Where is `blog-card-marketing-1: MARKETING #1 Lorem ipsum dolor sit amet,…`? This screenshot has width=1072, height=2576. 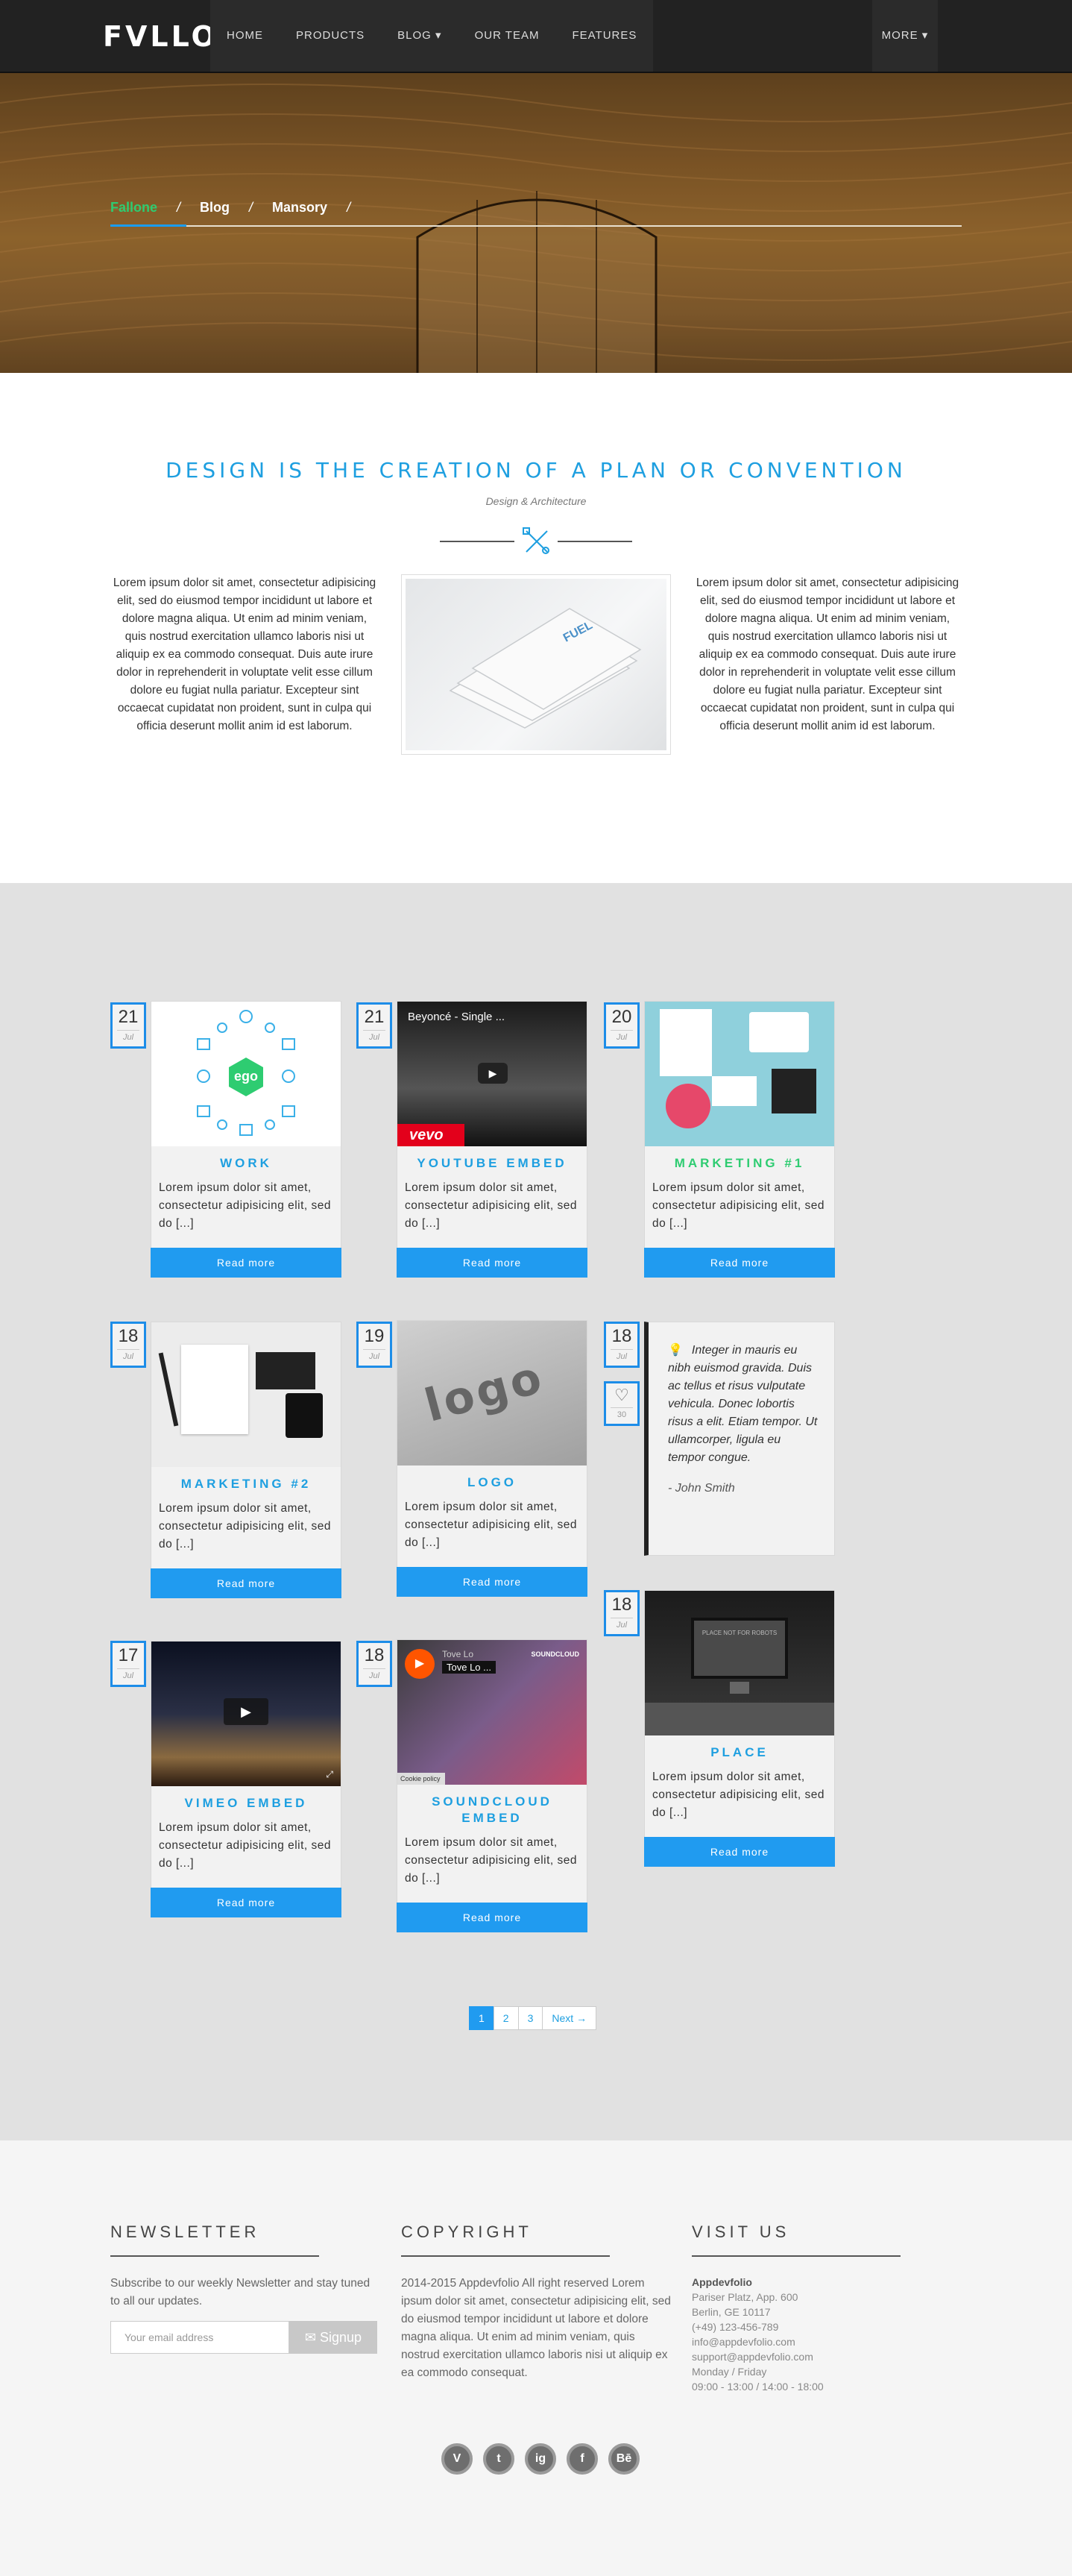 blog-card-marketing-1: MARKETING #1 Lorem ipsum dolor sit amet,… is located at coordinates (739, 1140).